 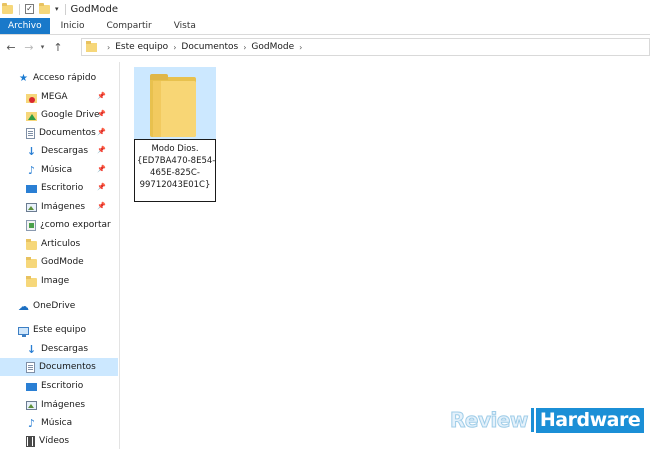 I want to click on sidebar-item-como-exportar: ¿como exportar, so click(x=59, y=225).